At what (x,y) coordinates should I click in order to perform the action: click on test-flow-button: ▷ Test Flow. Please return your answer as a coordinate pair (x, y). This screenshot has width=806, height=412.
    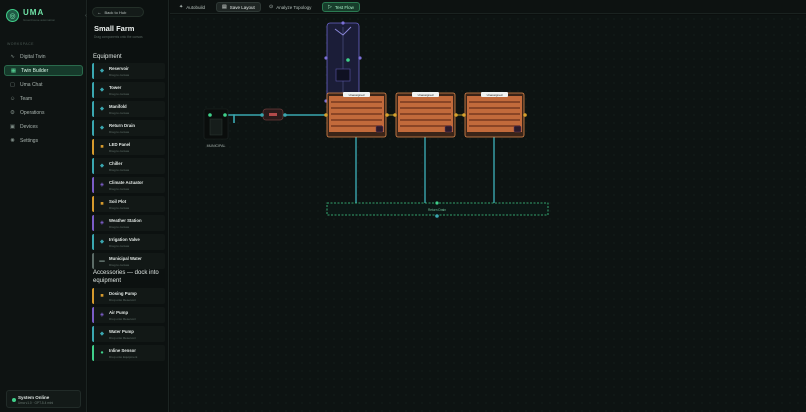
    Looking at the image, I should click on (341, 7).